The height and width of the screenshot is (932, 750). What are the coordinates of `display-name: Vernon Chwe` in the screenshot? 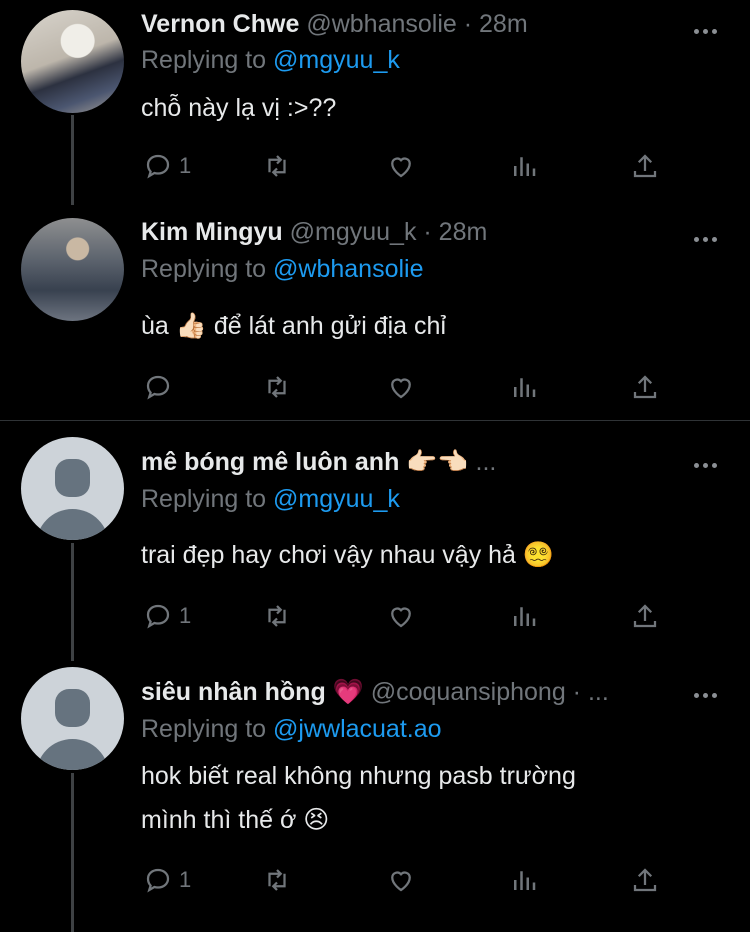 It's located at (220, 24).